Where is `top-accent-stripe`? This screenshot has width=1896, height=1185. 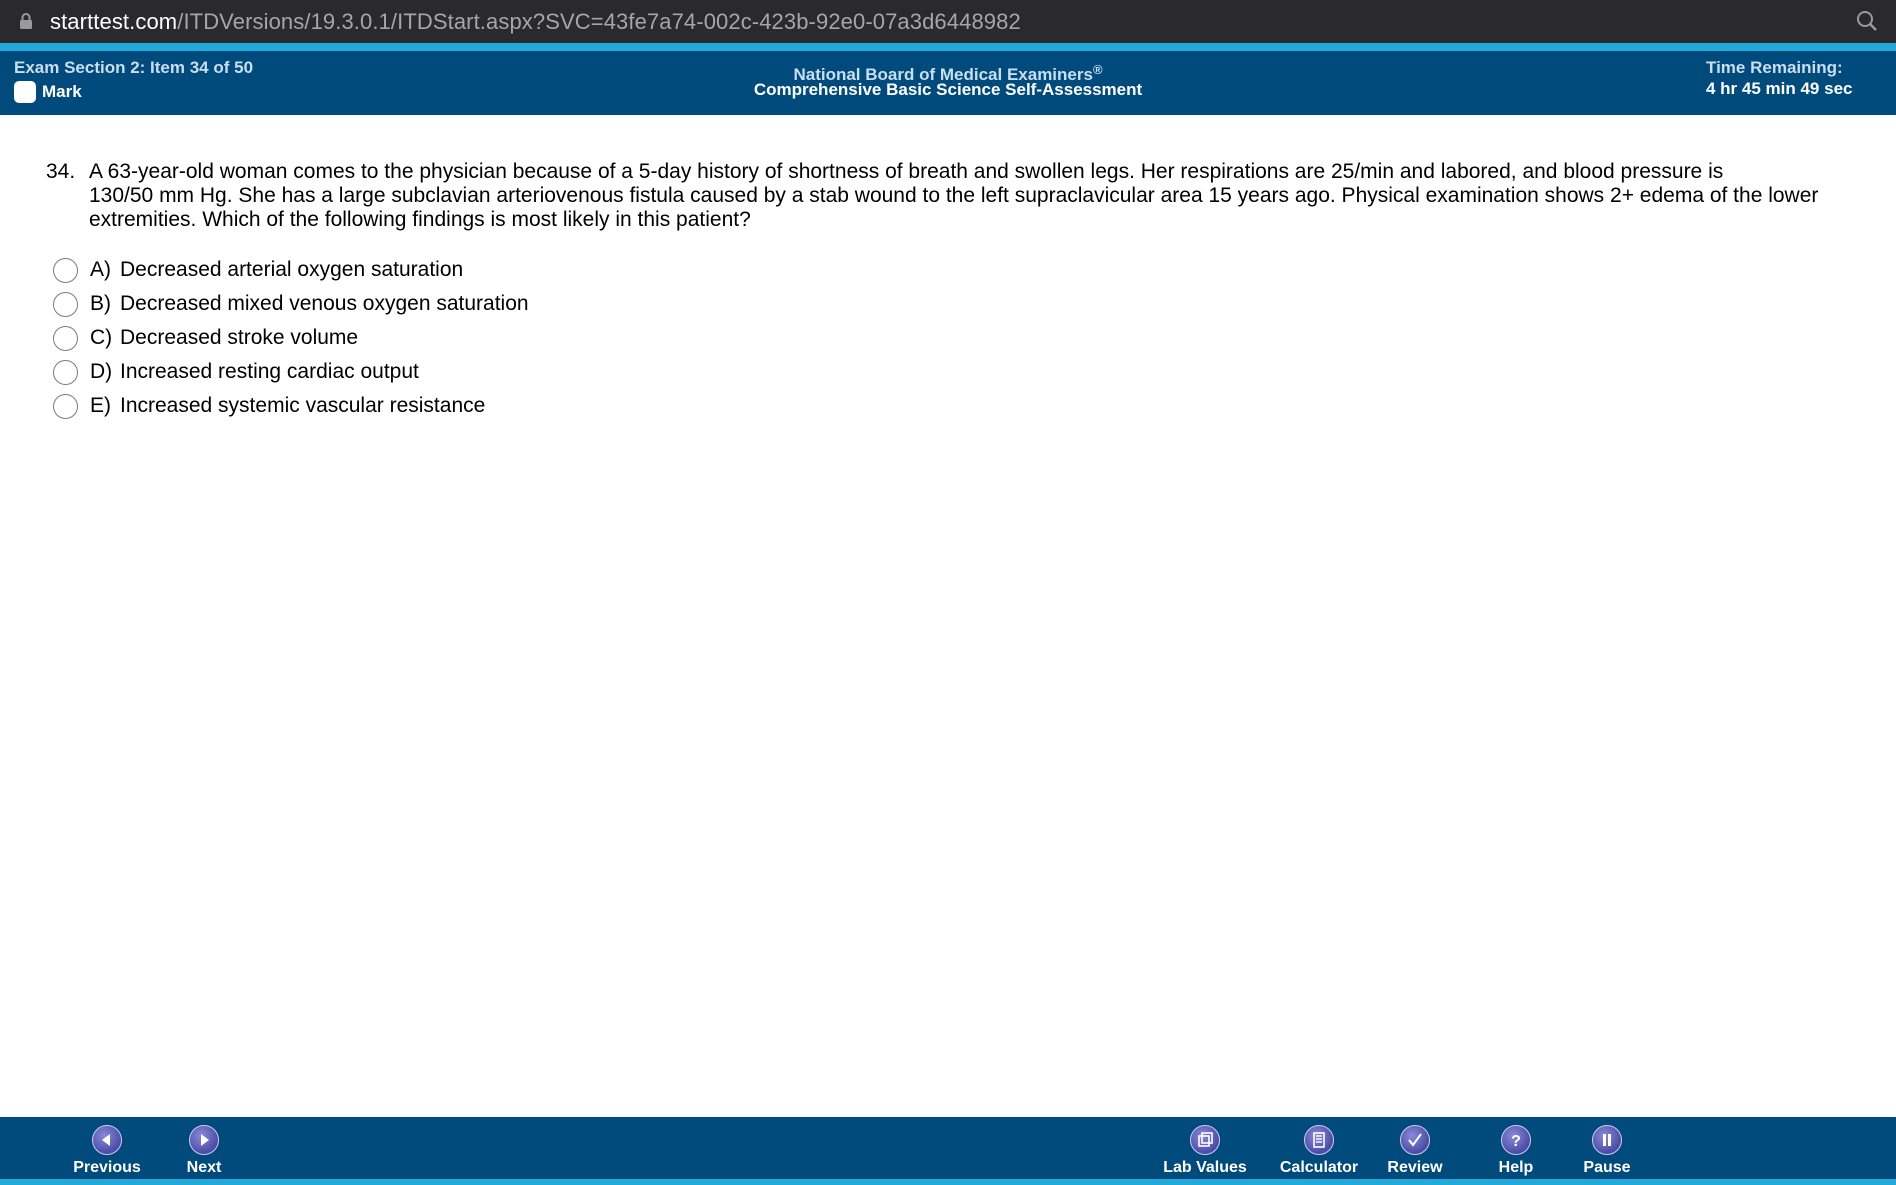
top-accent-stripe is located at coordinates (948, 47).